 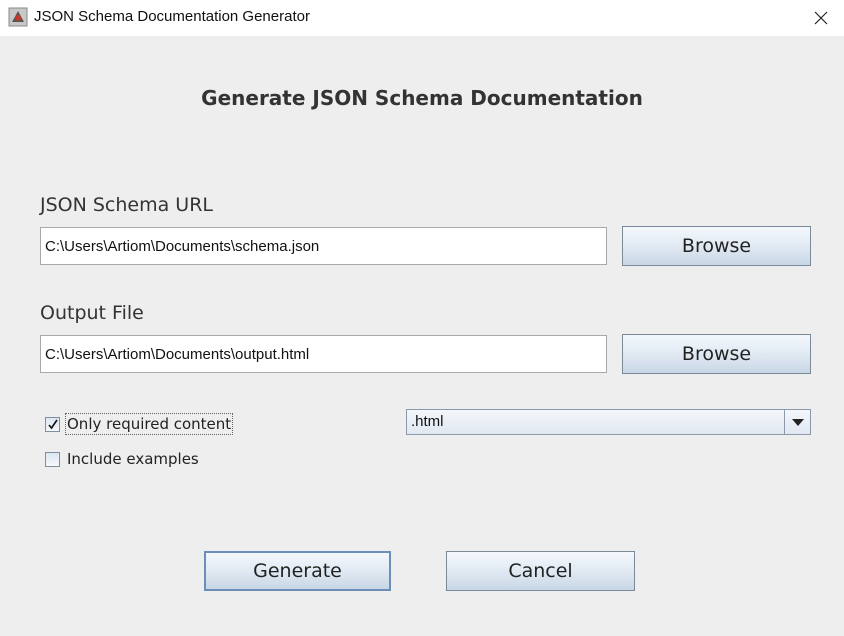 I want to click on browse-schema-button: Browse, so click(x=716, y=246).